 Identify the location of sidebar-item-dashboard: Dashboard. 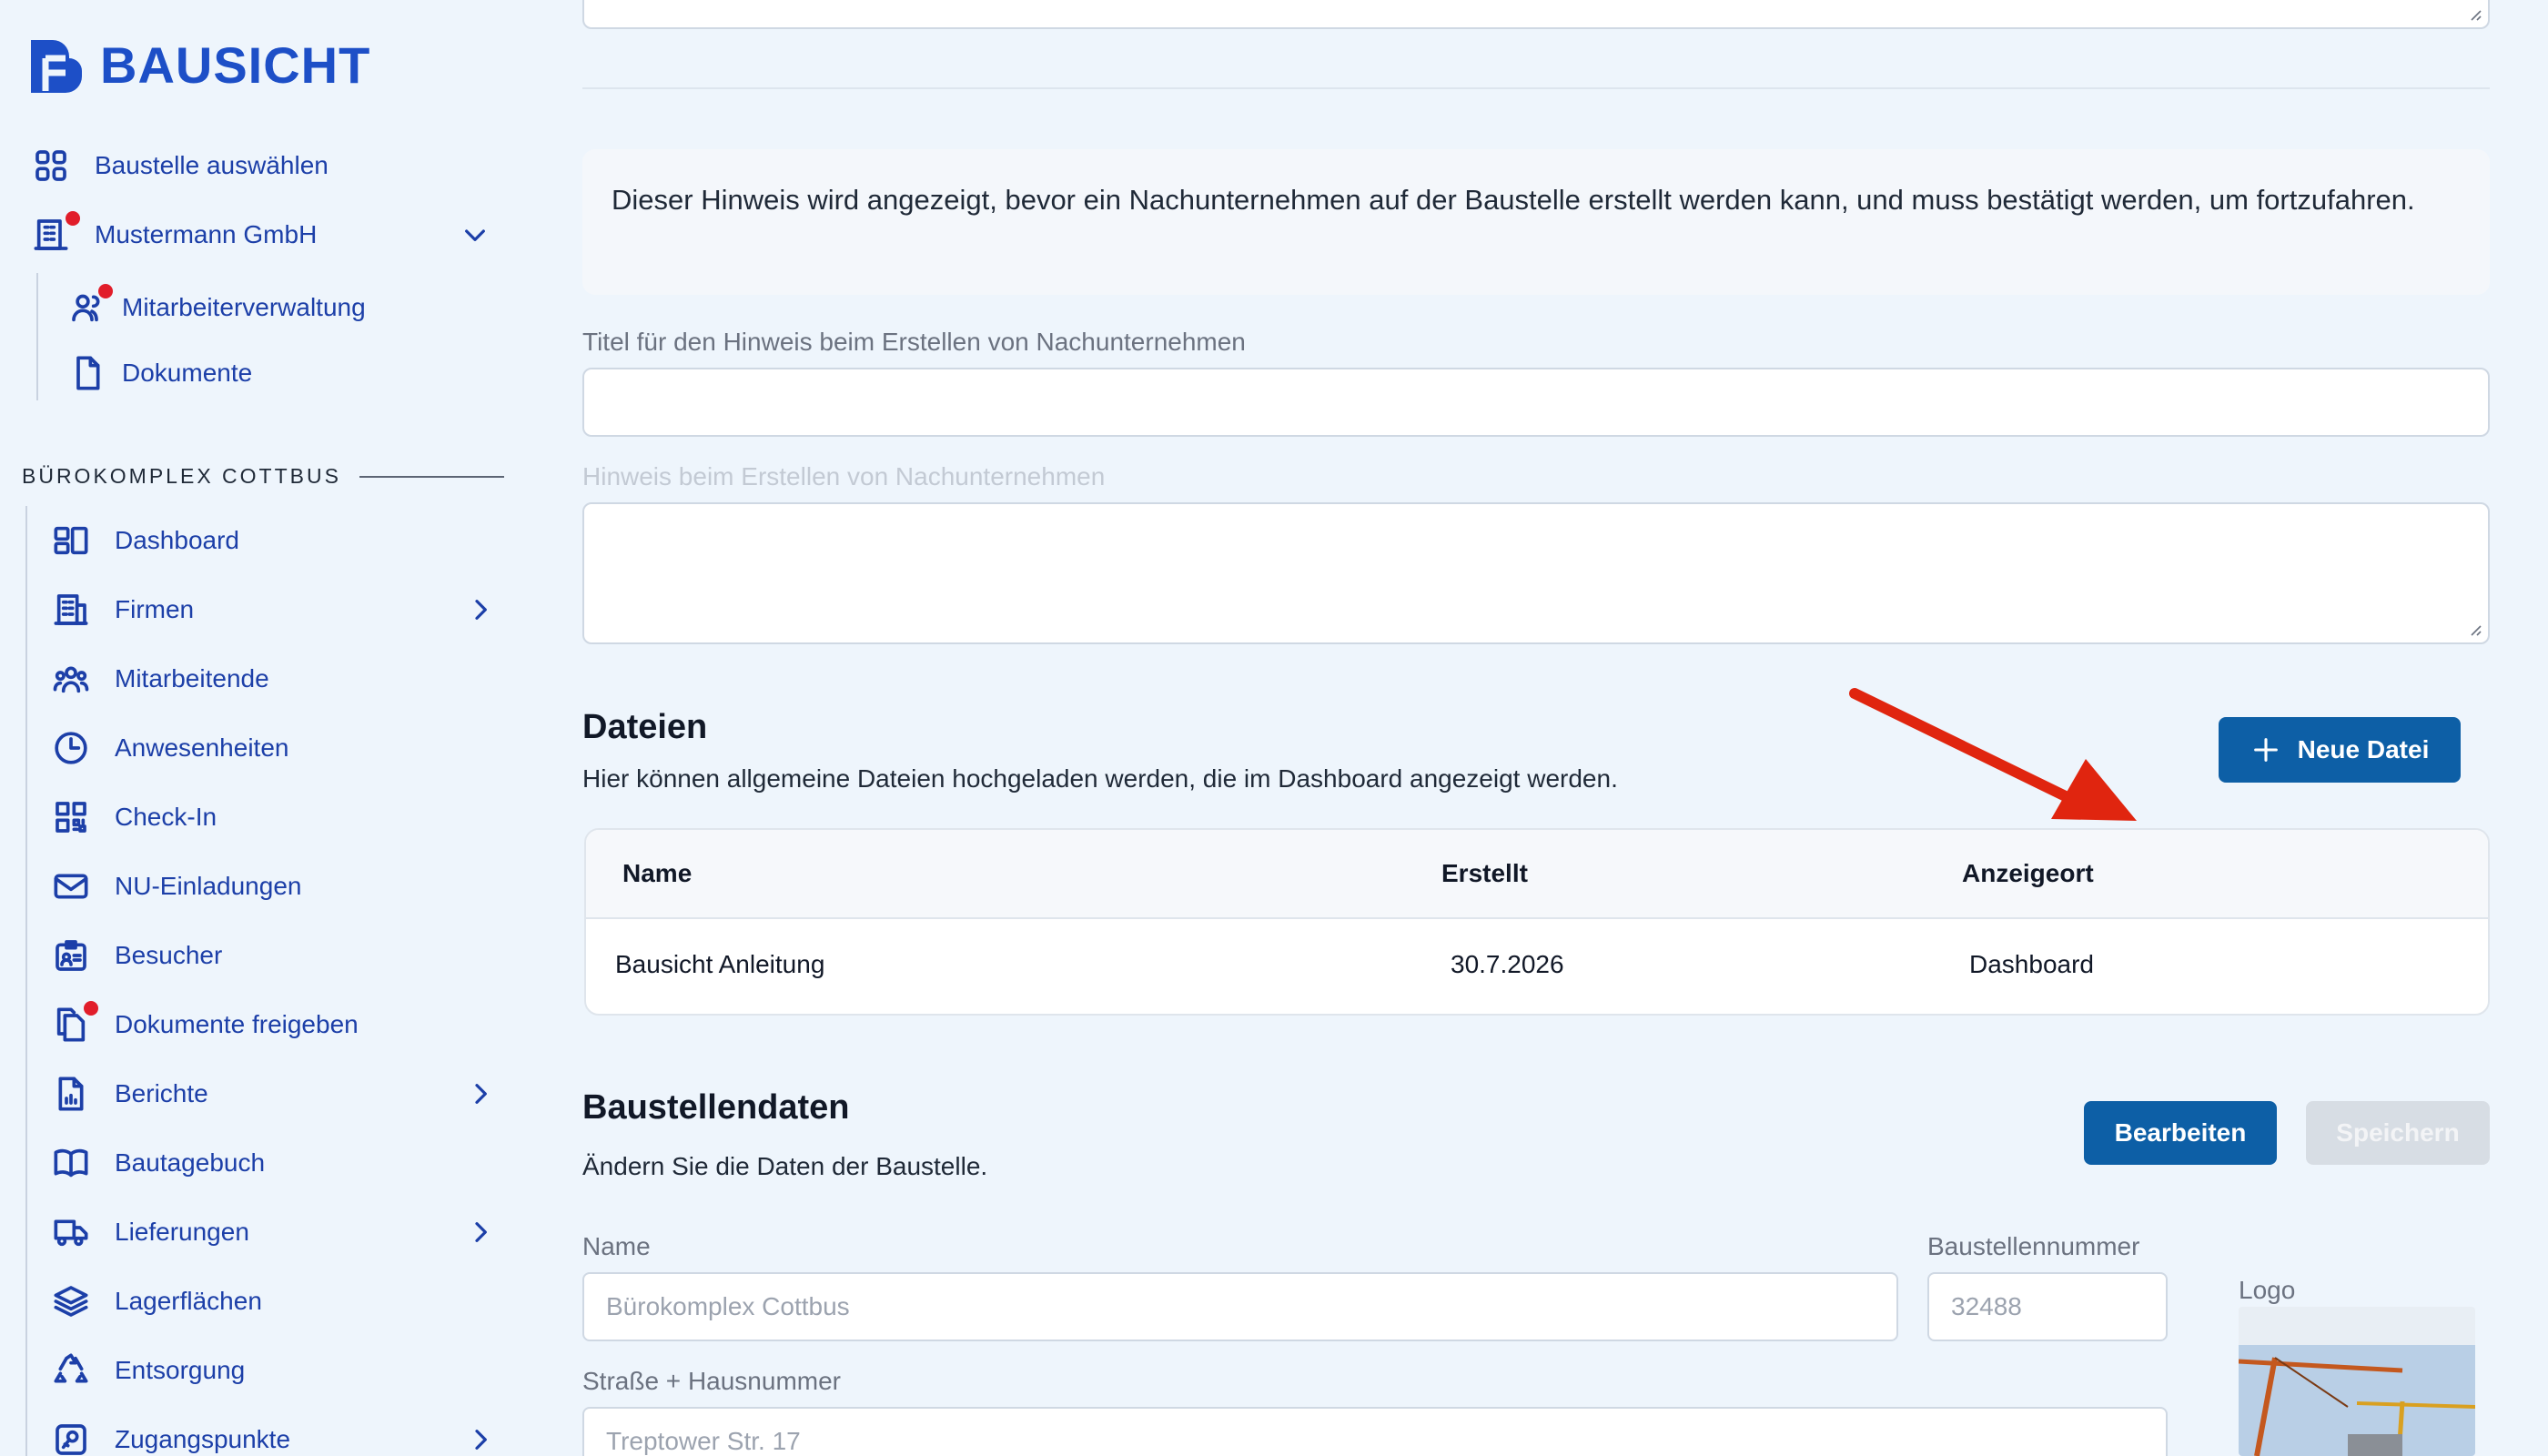
(145, 541).